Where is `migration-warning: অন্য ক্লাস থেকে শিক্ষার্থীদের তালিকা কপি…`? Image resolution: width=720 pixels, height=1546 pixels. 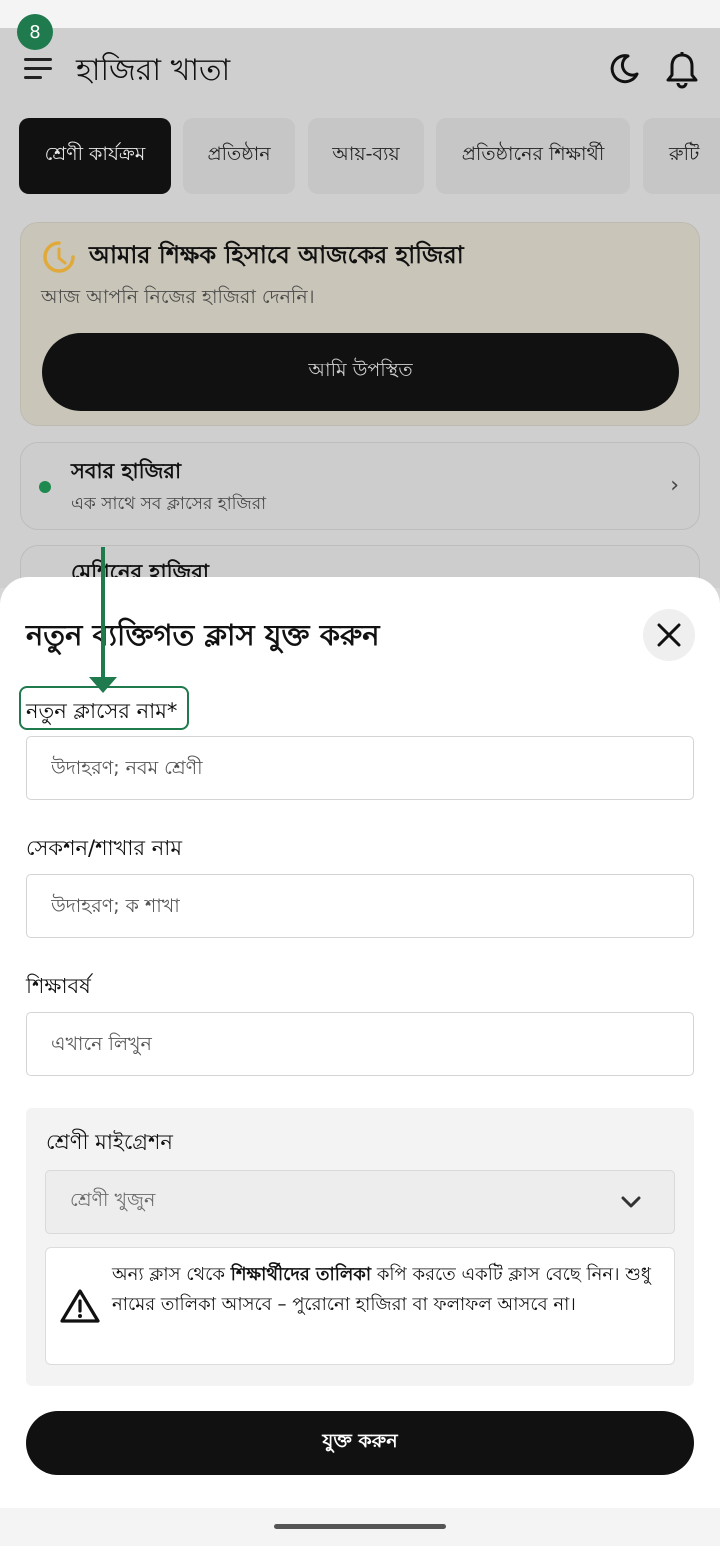 migration-warning: অন্য ক্লাস থেকে শিক্ষার্থীদের তালিকা কপি… is located at coordinates (360, 1306).